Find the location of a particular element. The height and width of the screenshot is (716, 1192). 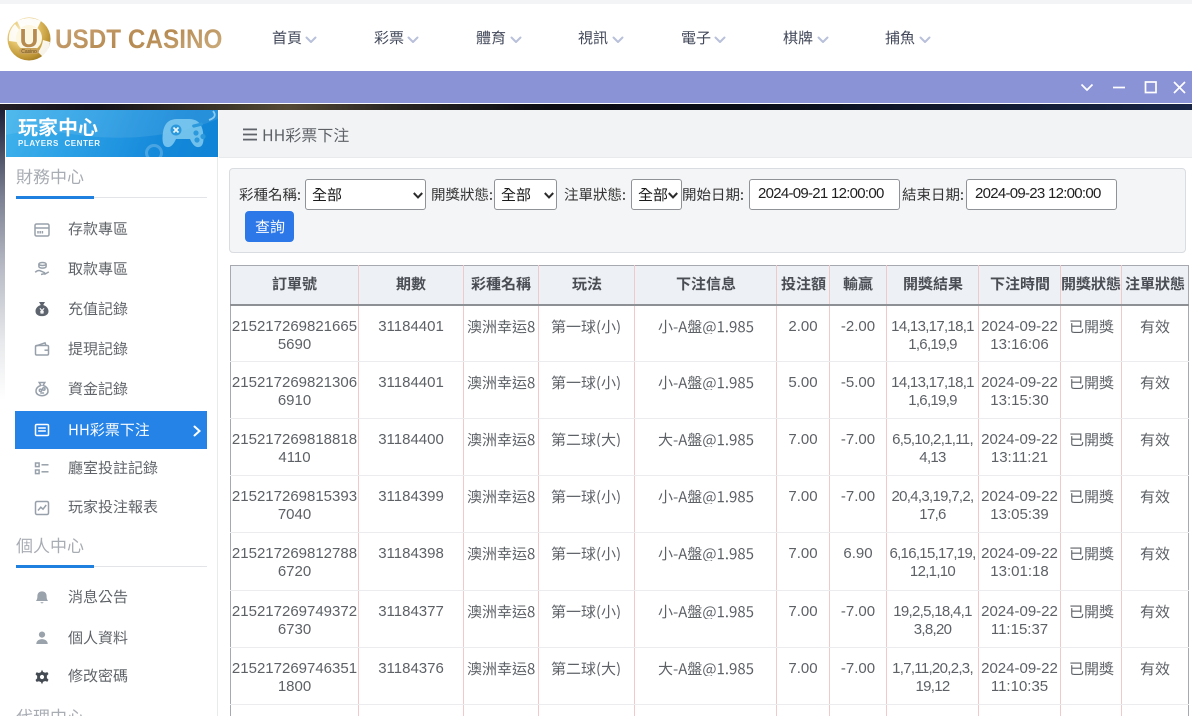

svg-text: Casino is located at coordinates (29, 52).